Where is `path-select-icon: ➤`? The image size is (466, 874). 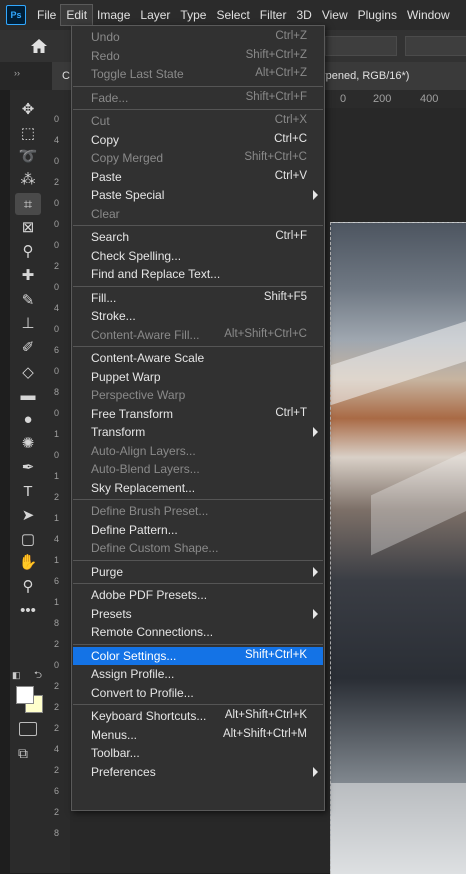
path-select-icon: ➤ is located at coordinates (28, 515).